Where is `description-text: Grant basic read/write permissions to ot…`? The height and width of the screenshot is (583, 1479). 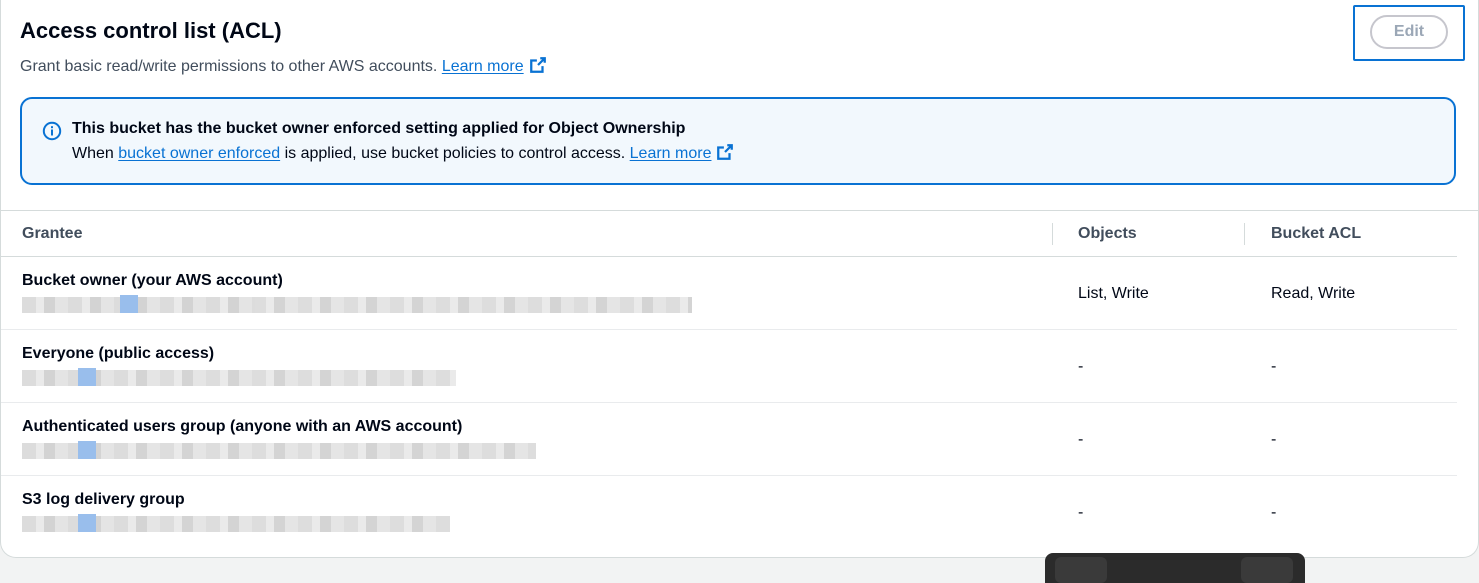 description-text: Grant basic read/write permissions to ot… is located at coordinates (229, 66).